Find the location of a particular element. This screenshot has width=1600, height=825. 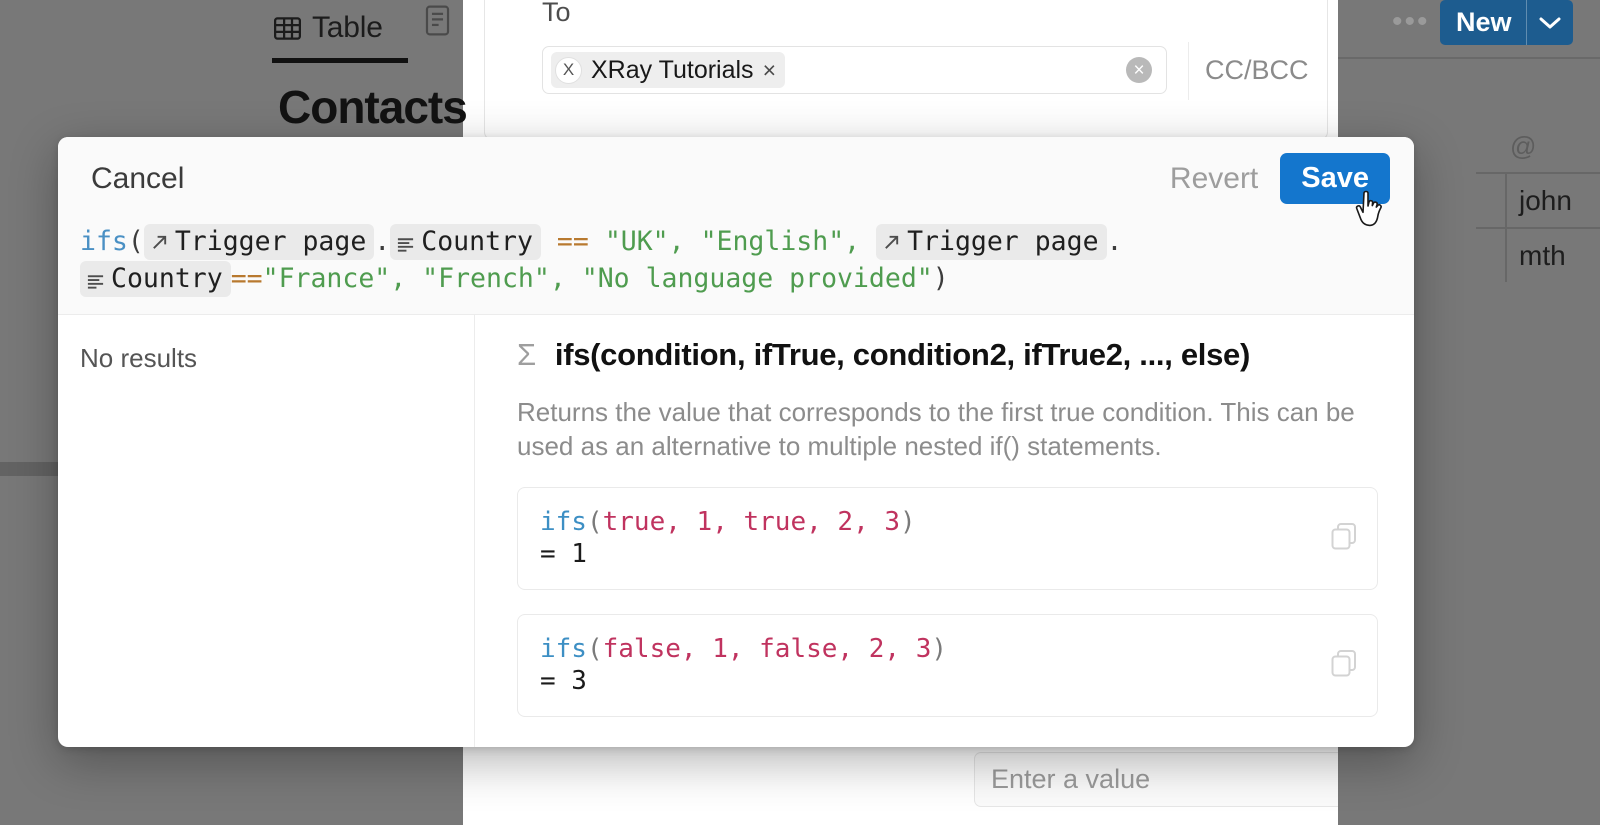

tab-table: Table is located at coordinates (328, 28).